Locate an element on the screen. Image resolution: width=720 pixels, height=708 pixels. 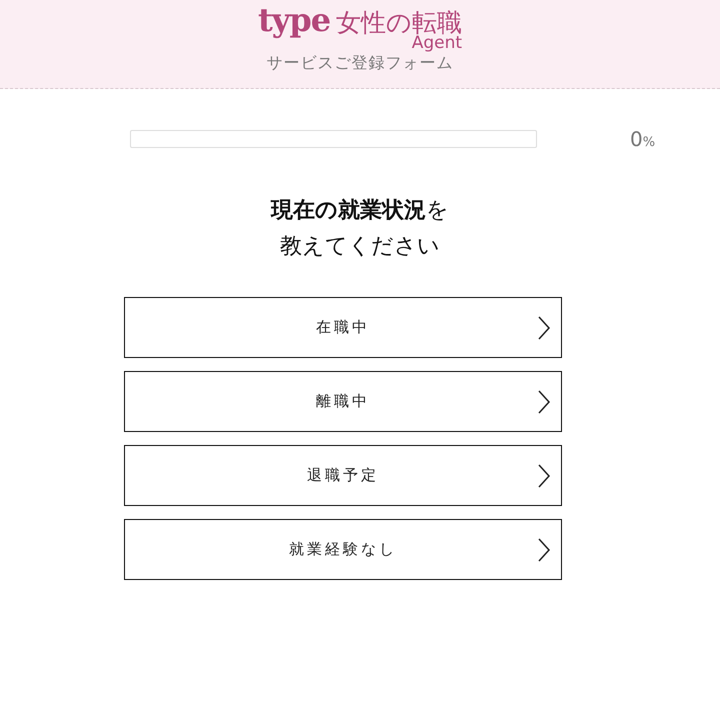
option-button: 退職予定 is located at coordinates (343, 475).